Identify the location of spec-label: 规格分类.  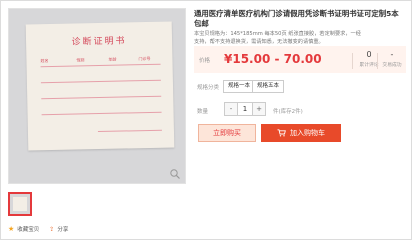
(208, 88).